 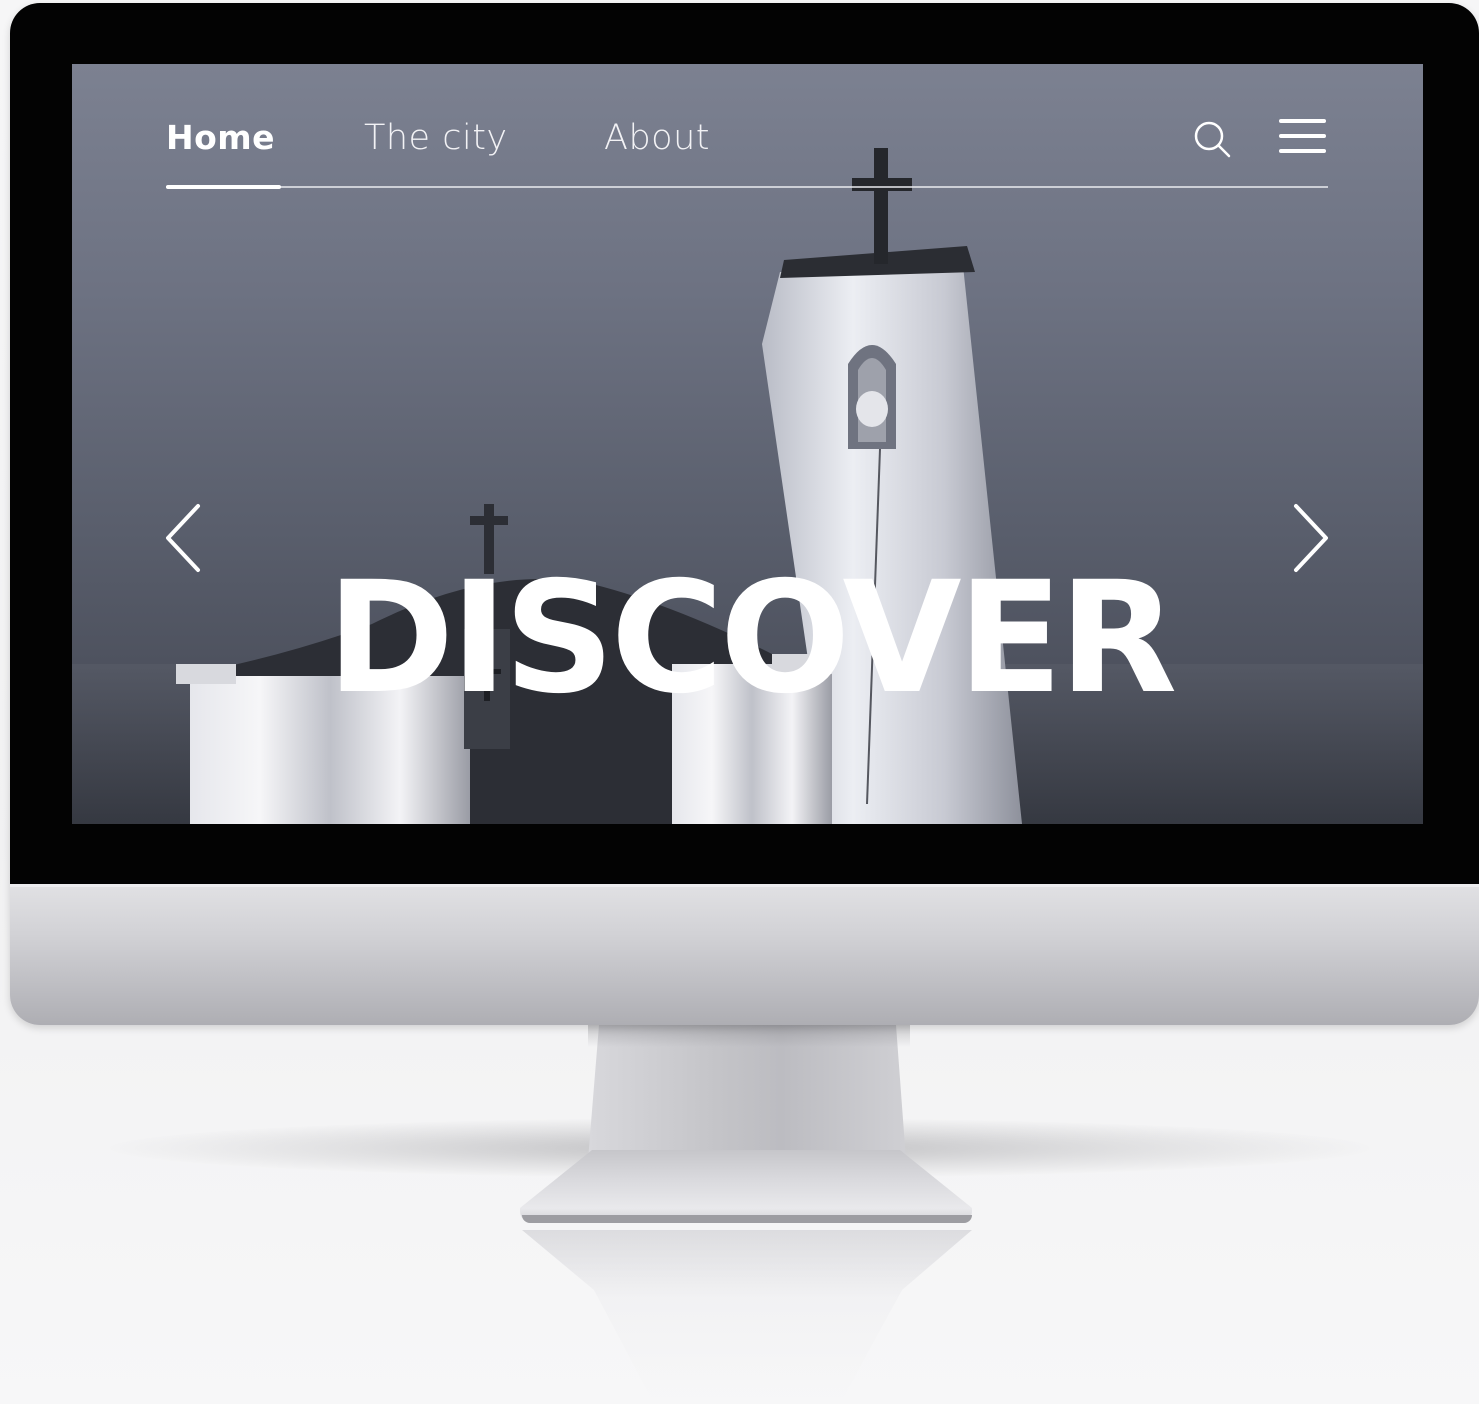 I want to click on nav-divider-line, so click(x=747, y=187).